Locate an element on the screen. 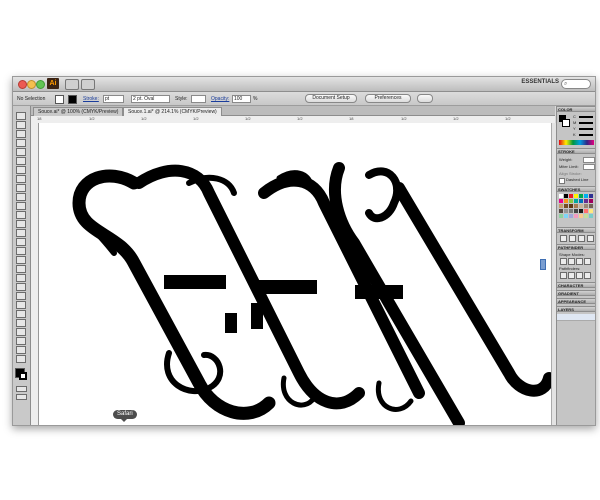  eyedropper-tool-icon is located at coordinates (21, 296).